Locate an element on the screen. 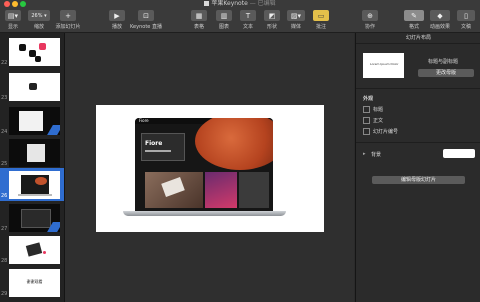 The height and width of the screenshot is (302, 480). body-checkbox-label: 正文 is located at coordinates (378, 121).